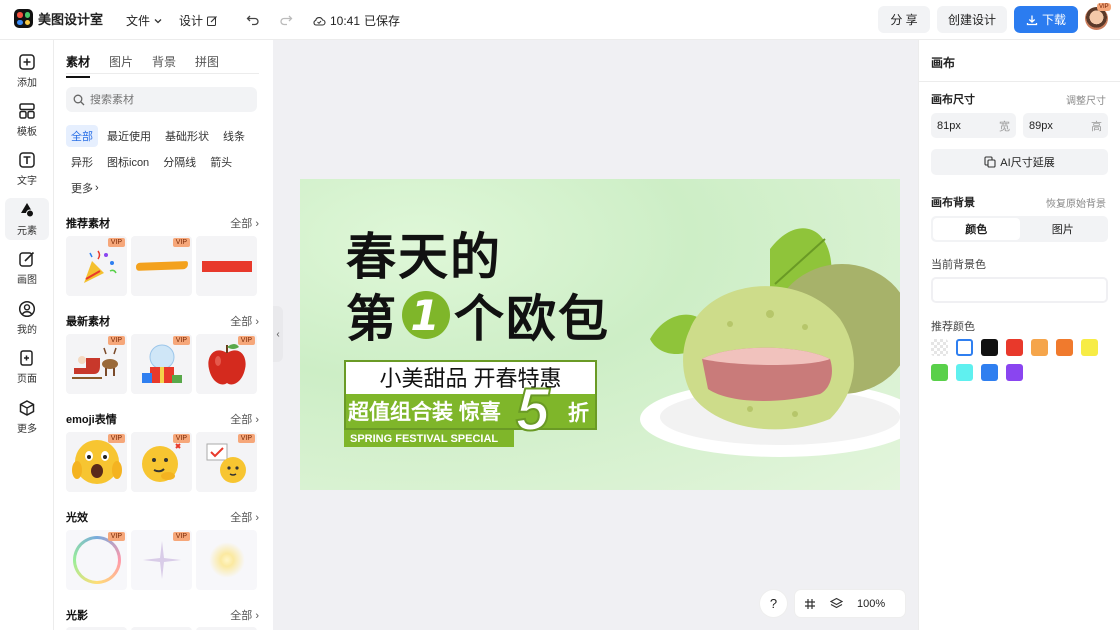 The height and width of the screenshot is (630, 1120). Describe the element at coordinates (1019, 81) in the screenshot. I see `divider` at that location.